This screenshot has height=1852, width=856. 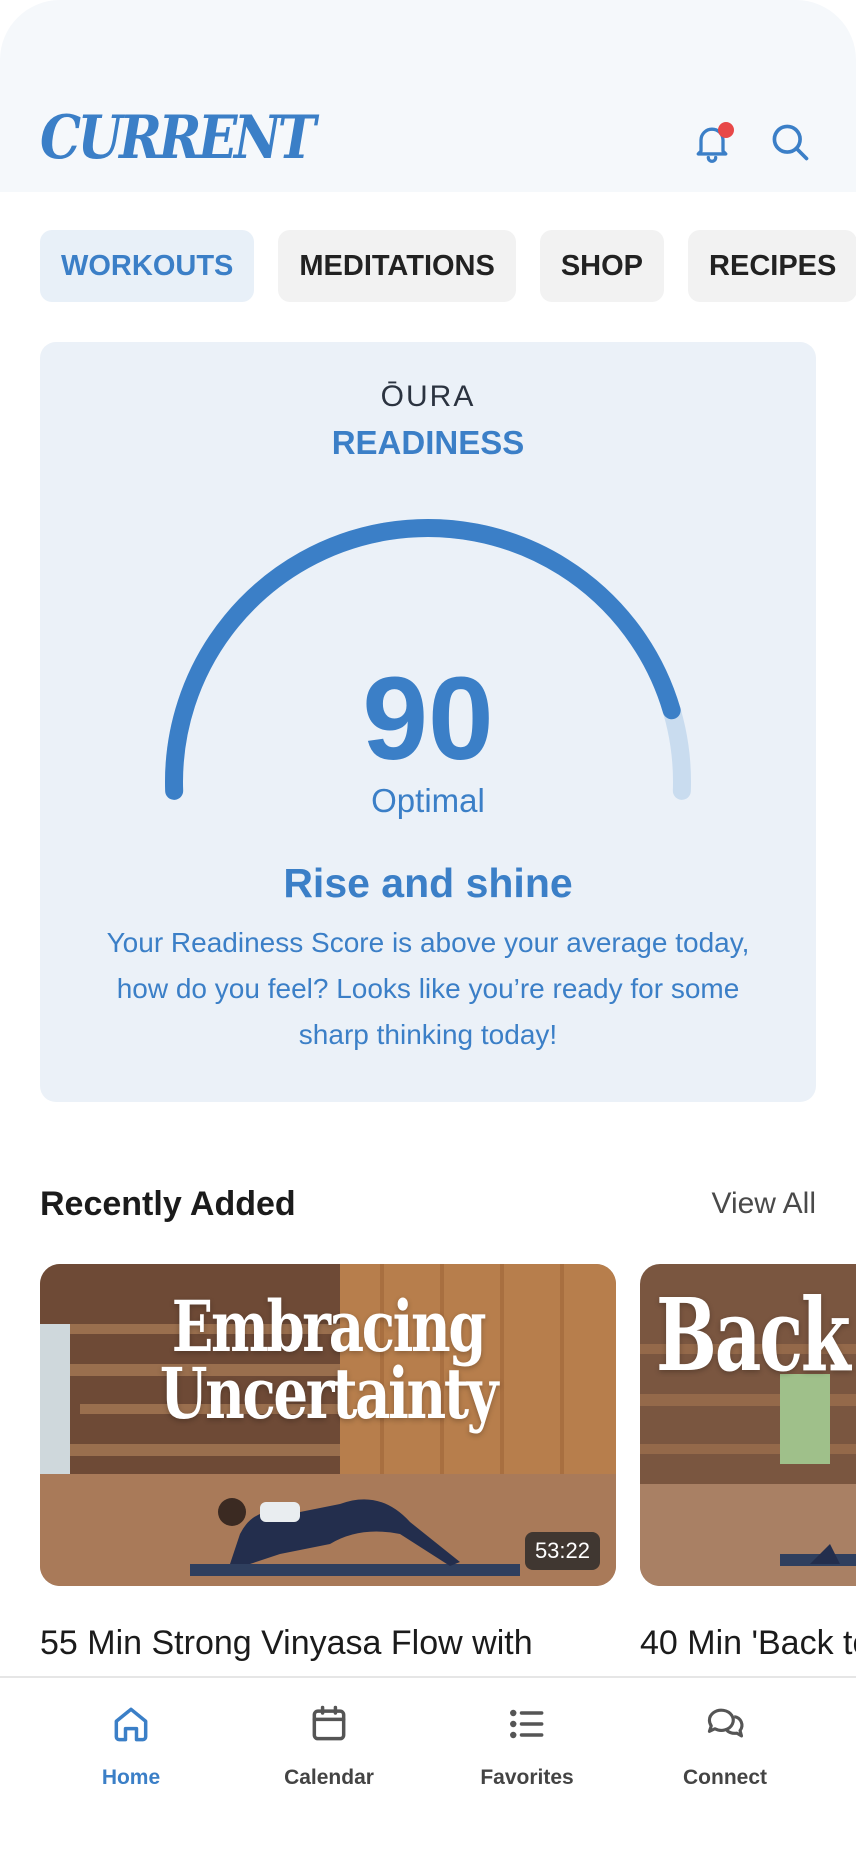 What do you see at coordinates (725, 1723) in the screenshot?
I see `chat-icon` at bounding box center [725, 1723].